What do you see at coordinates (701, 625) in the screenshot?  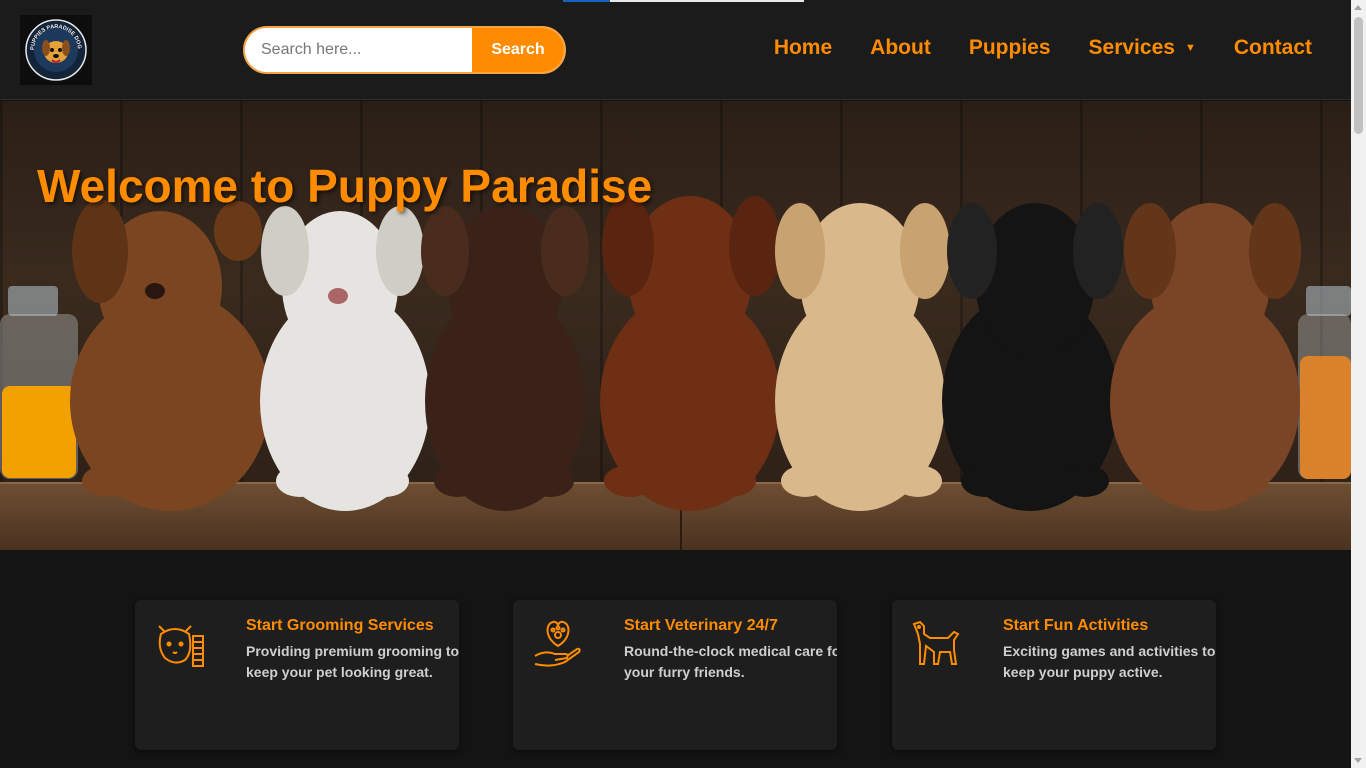 I see `service-title: Start Veterinary 24/7` at bounding box center [701, 625].